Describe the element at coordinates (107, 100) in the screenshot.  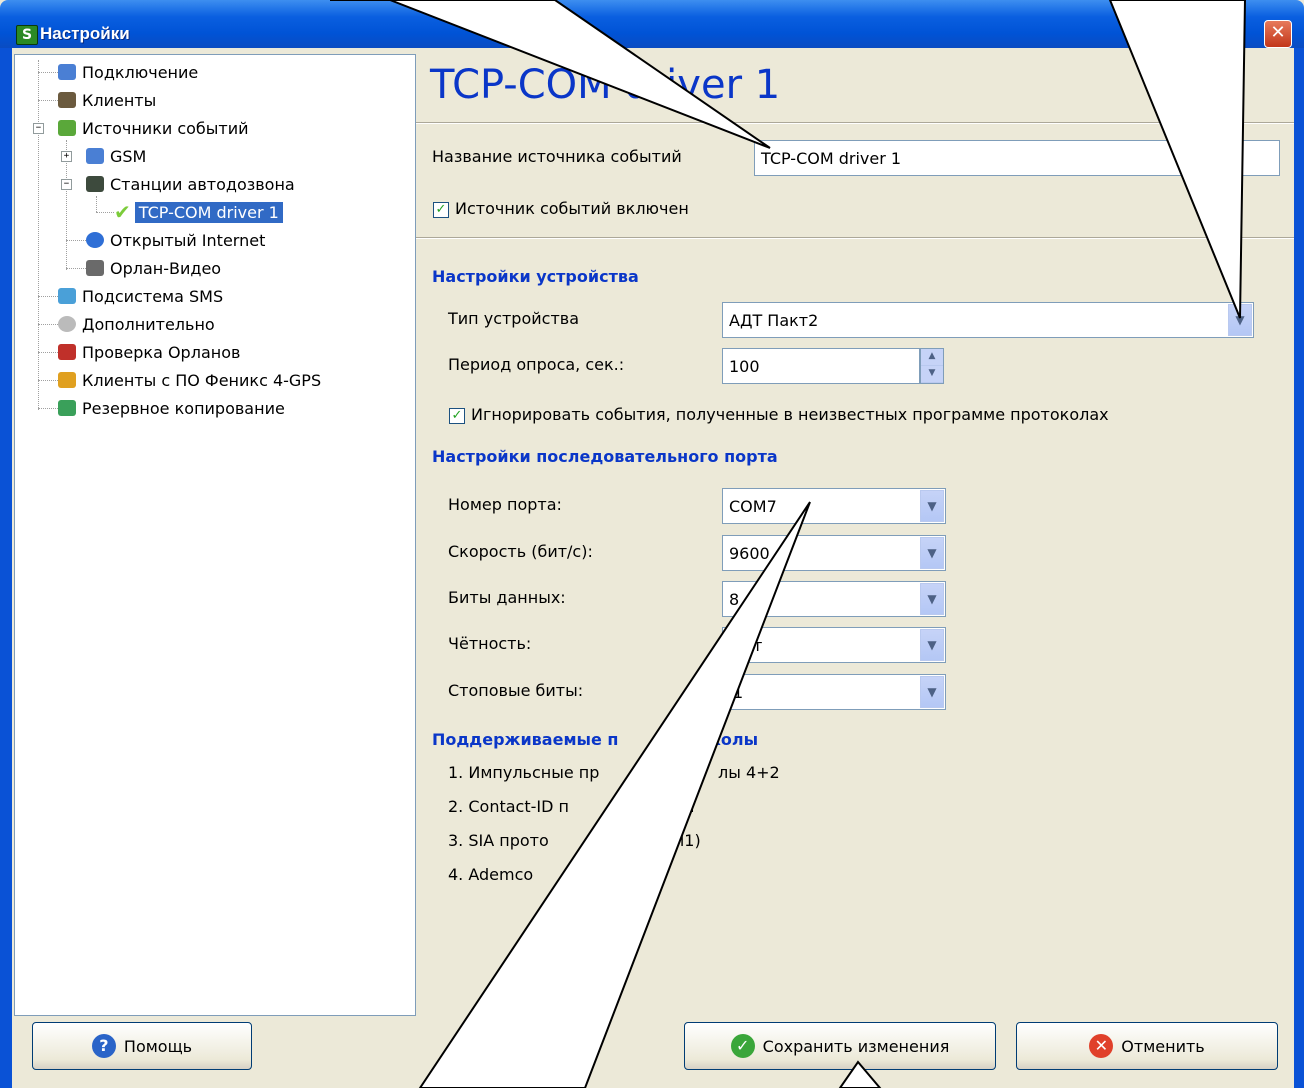
I see `sidebar-item-clients: Клиенты` at that location.